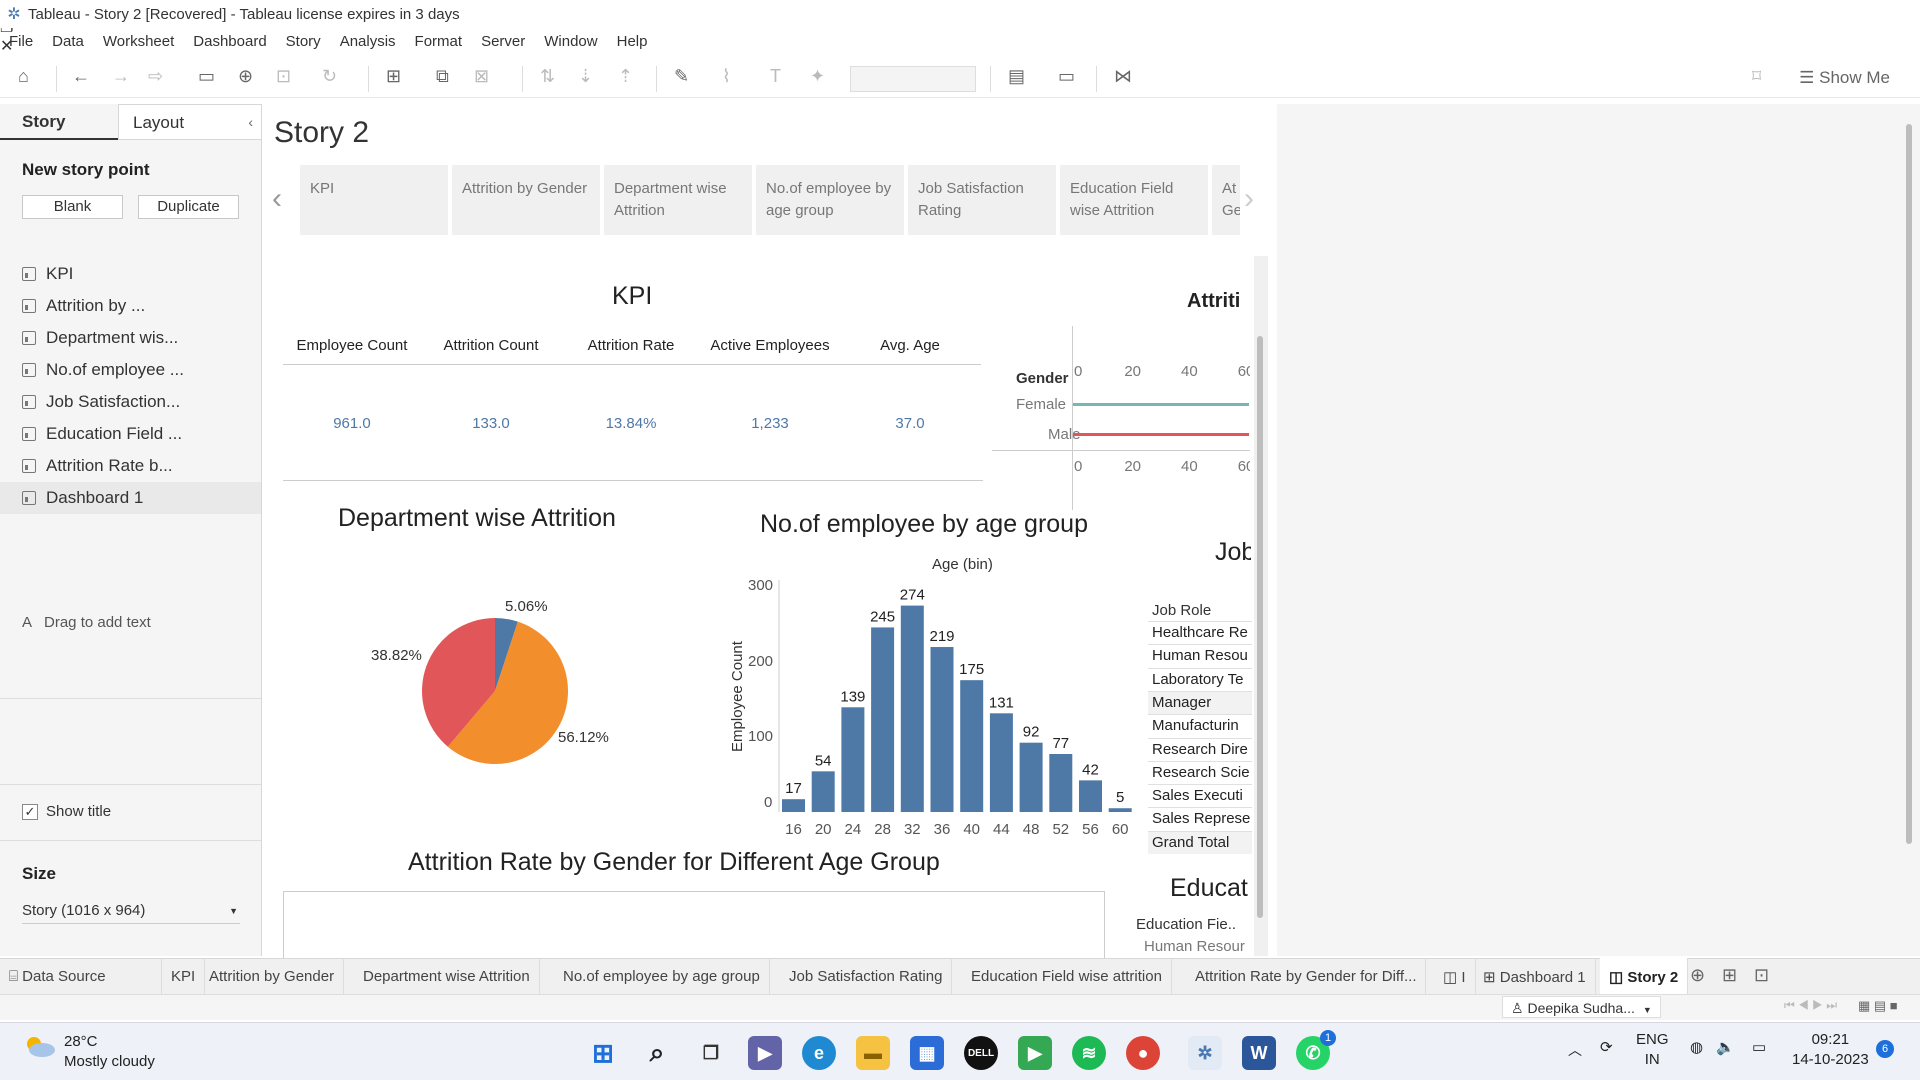 The height and width of the screenshot is (1080, 1920). Describe the element at coordinates (1761, 975) in the screenshot. I see `new-story-icon: ⊡` at that location.